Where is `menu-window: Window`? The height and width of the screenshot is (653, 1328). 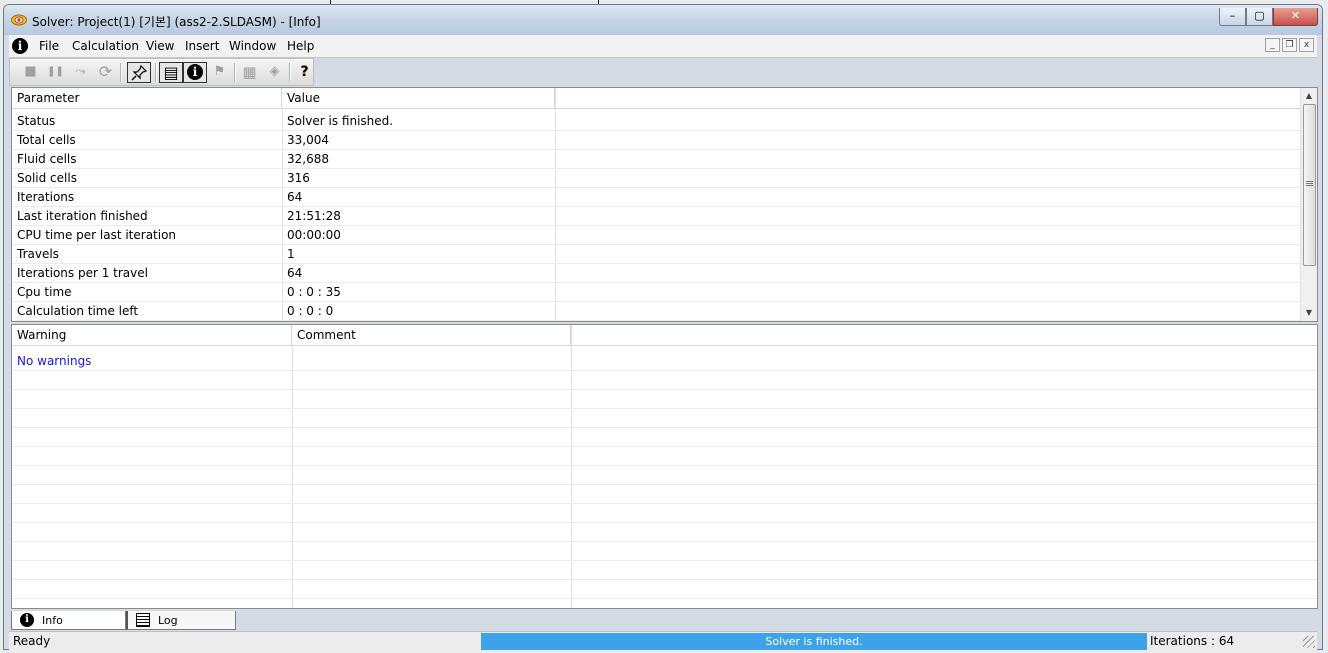
menu-window: Window is located at coordinates (252, 46).